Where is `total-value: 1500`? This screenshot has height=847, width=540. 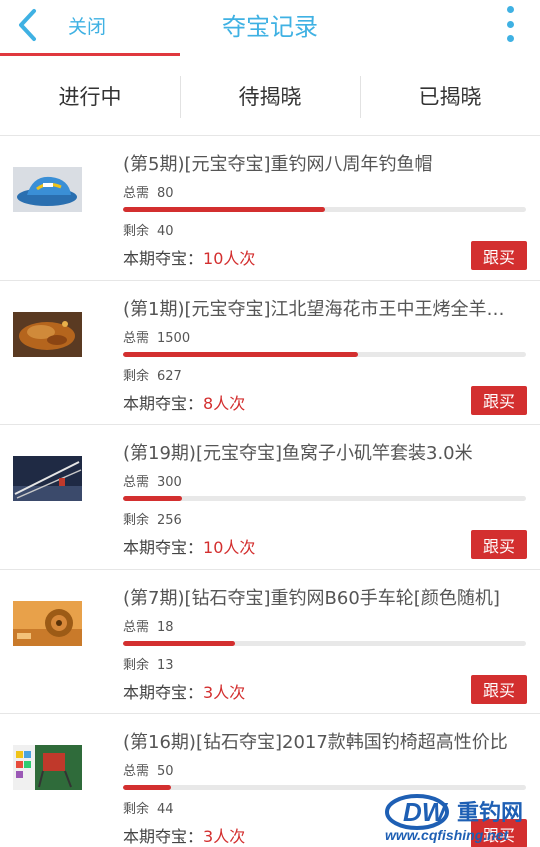
total-value: 1500 is located at coordinates (174, 338).